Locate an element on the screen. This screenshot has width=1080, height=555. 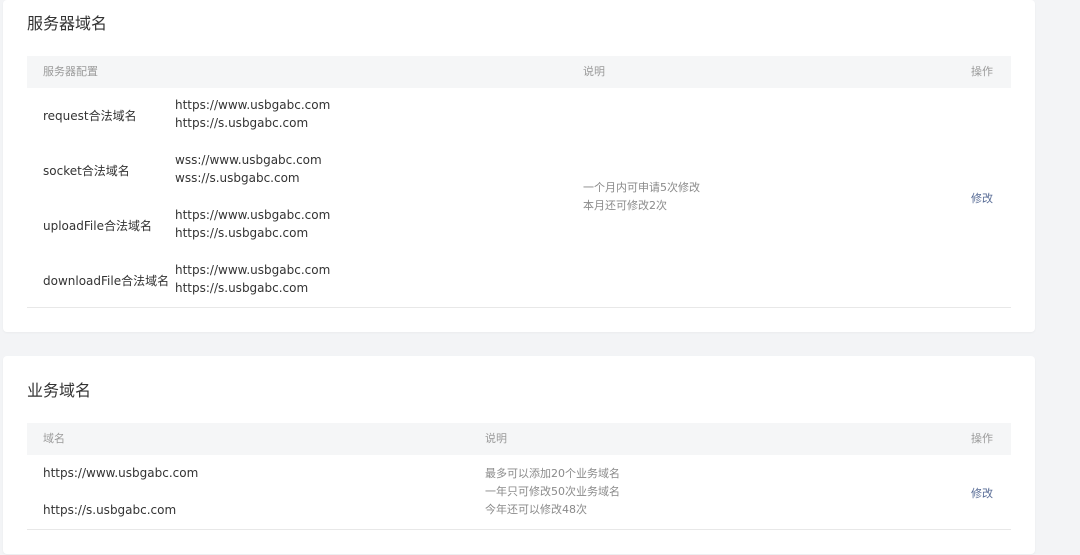
business-domain-item: https://www.usbgabc.com is located at coordinates (121, 473).